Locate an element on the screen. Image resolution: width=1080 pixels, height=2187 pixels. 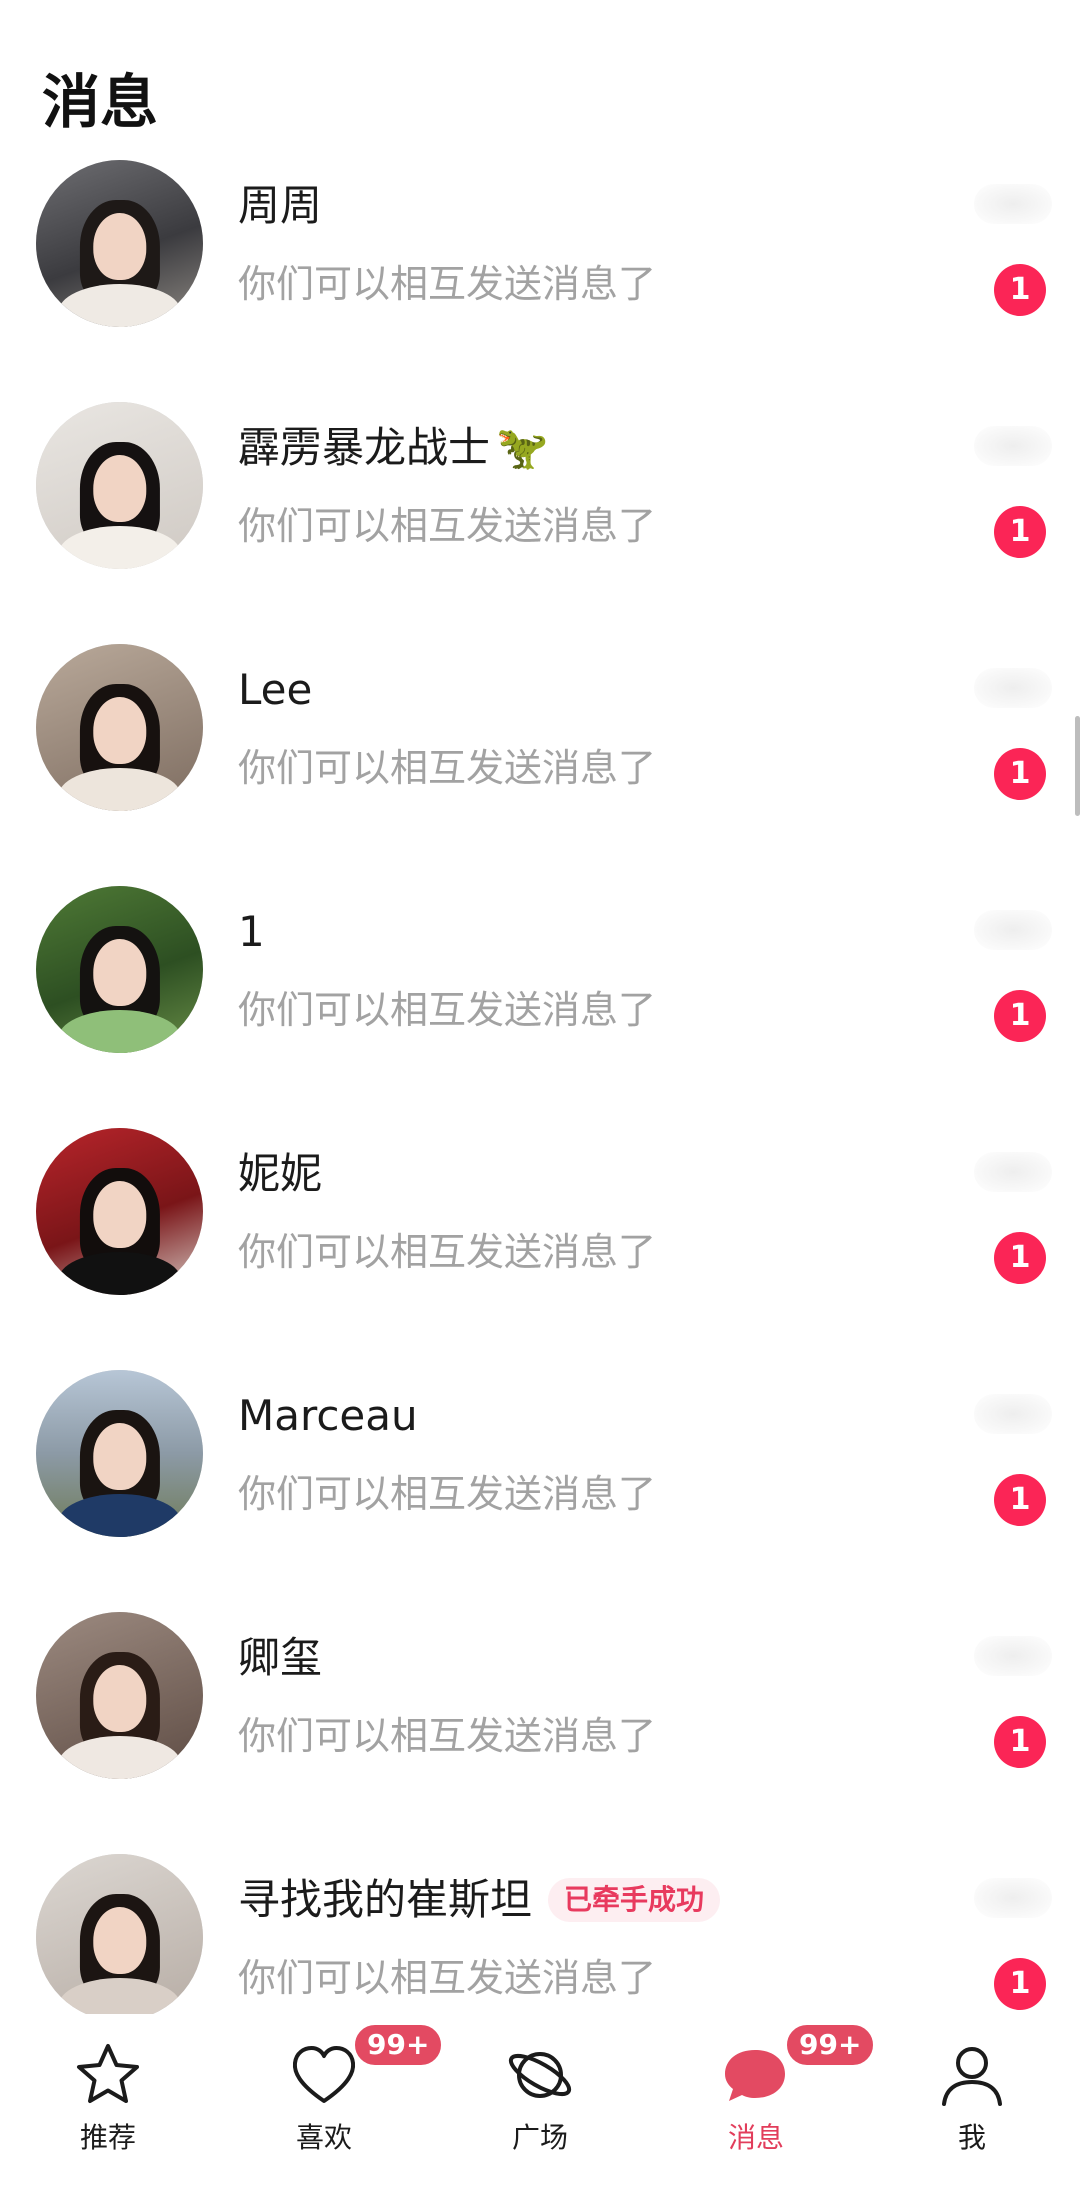
tab-square: 广场 is located at coordinates (540, 2100).